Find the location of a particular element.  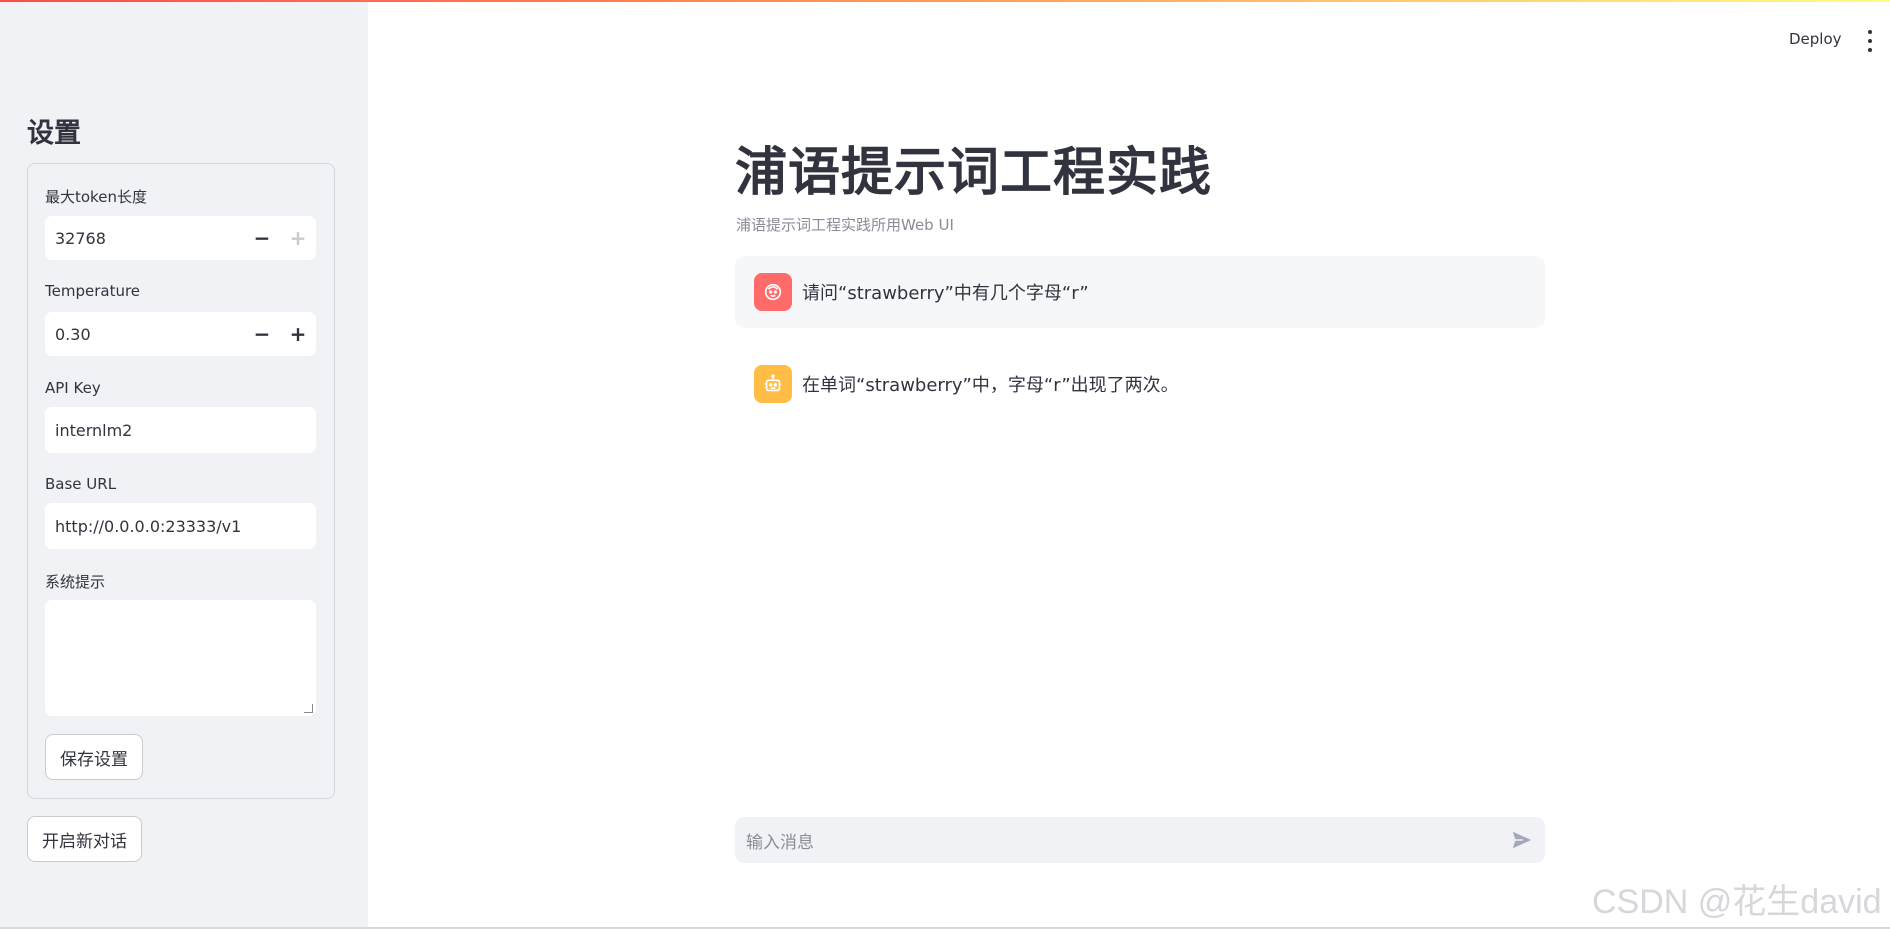

chat-message-assistant: 在单词“strawberry”中，字母“r”出现了两次。 is located at coordinates (1140, 384).